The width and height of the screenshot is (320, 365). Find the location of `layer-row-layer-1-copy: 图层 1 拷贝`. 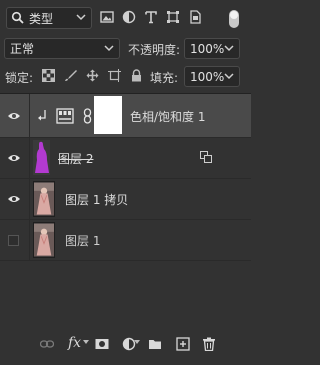

layer-row-layer-1-copy: 图层 1 拷贝 is located at coordinates (125, 199).